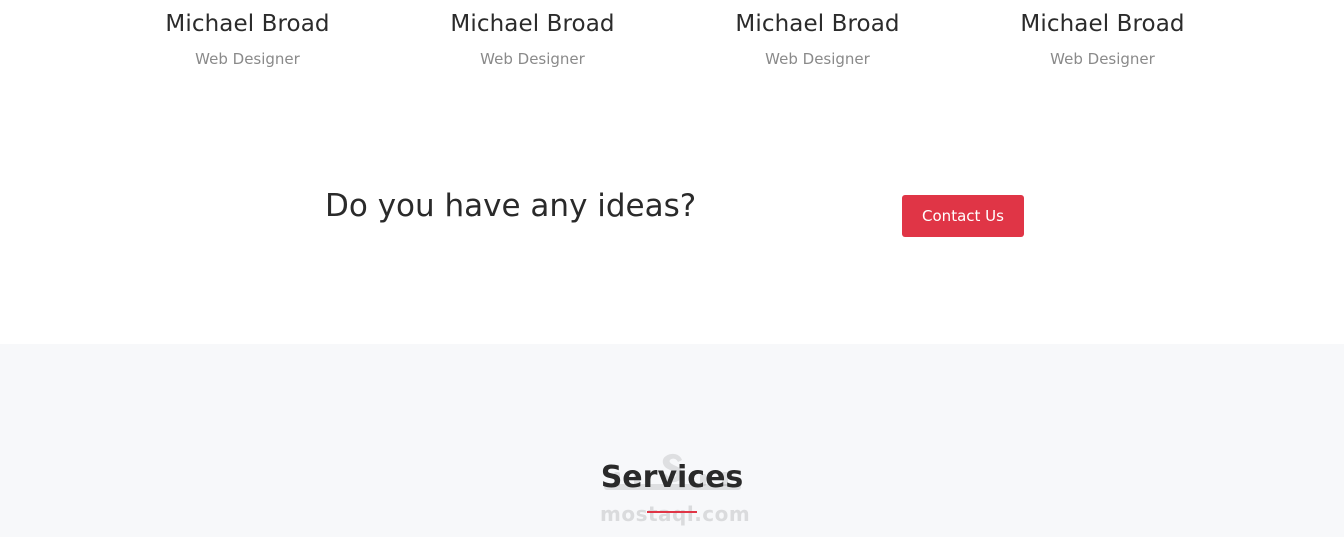 The height and width of the screenshot is (537, 1344). I want to click on services-title-underline, so click(672, 512).